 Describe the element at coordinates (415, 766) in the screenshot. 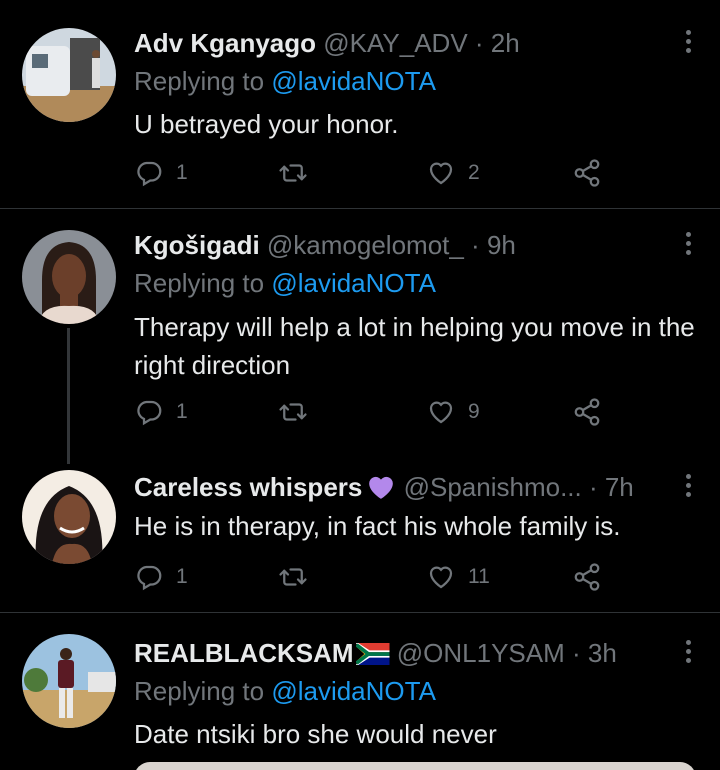

I see `media-card-preview` at that location.